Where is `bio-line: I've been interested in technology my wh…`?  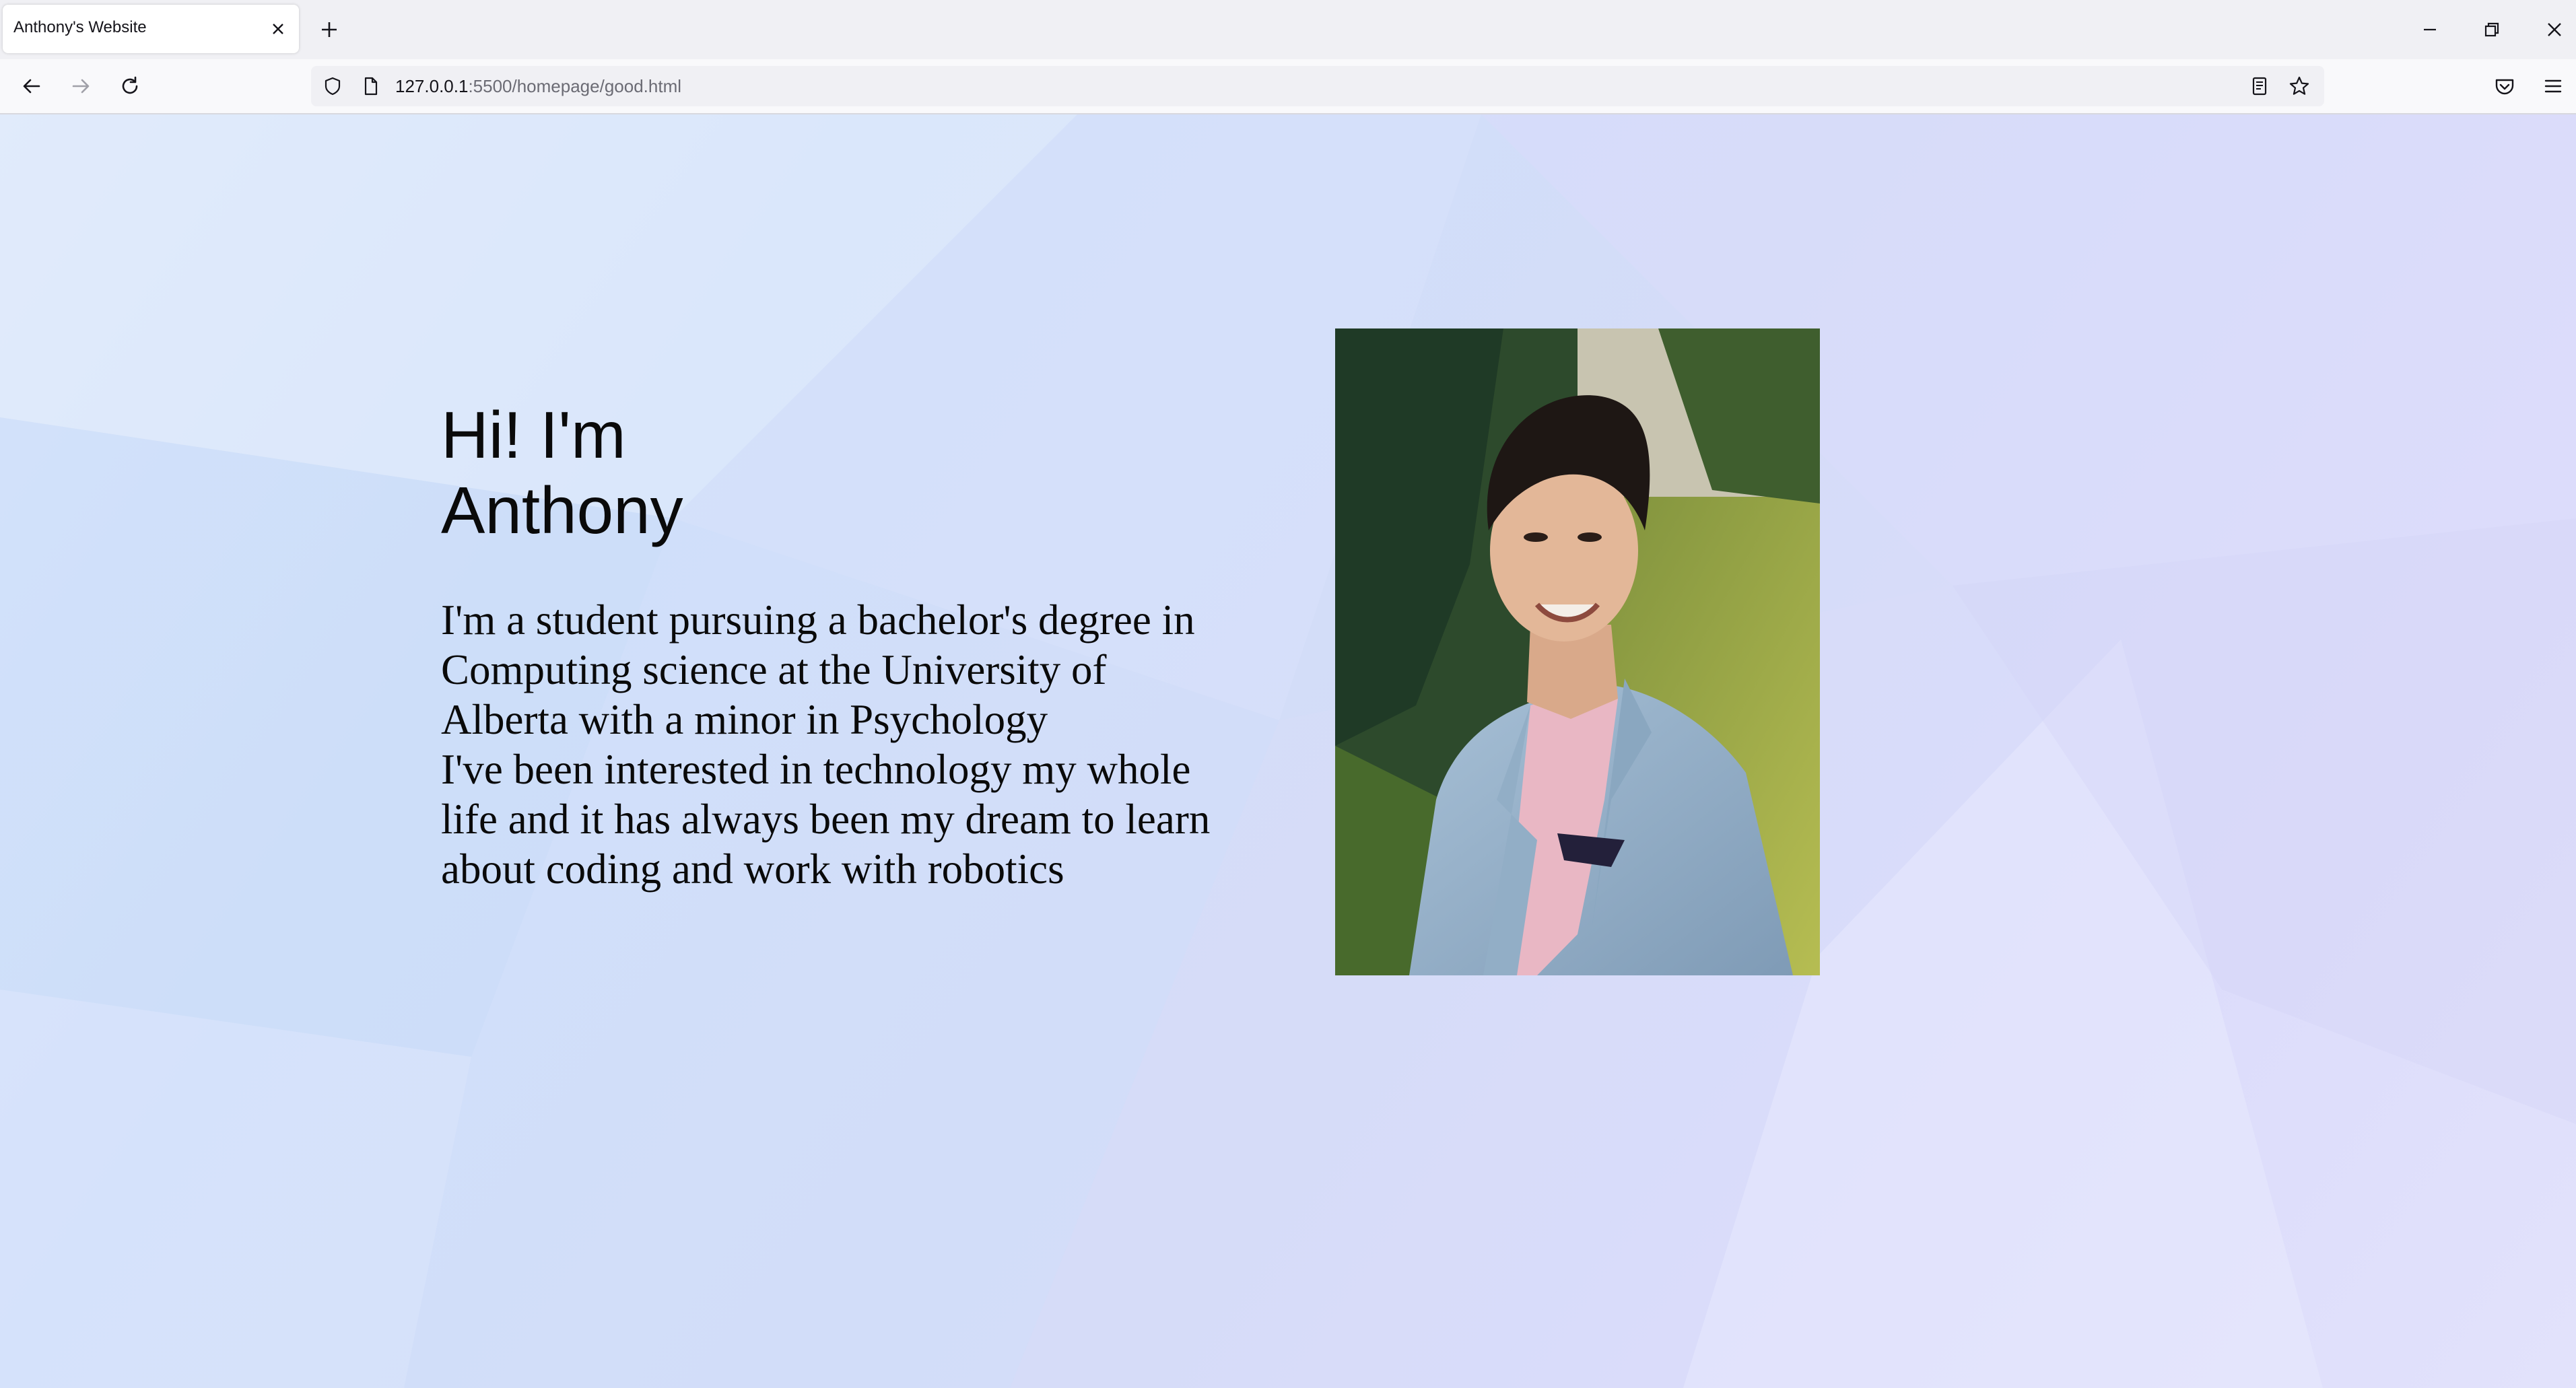 bio-line: I've been interested in technology my wh… is located at coordinates (816, 769).